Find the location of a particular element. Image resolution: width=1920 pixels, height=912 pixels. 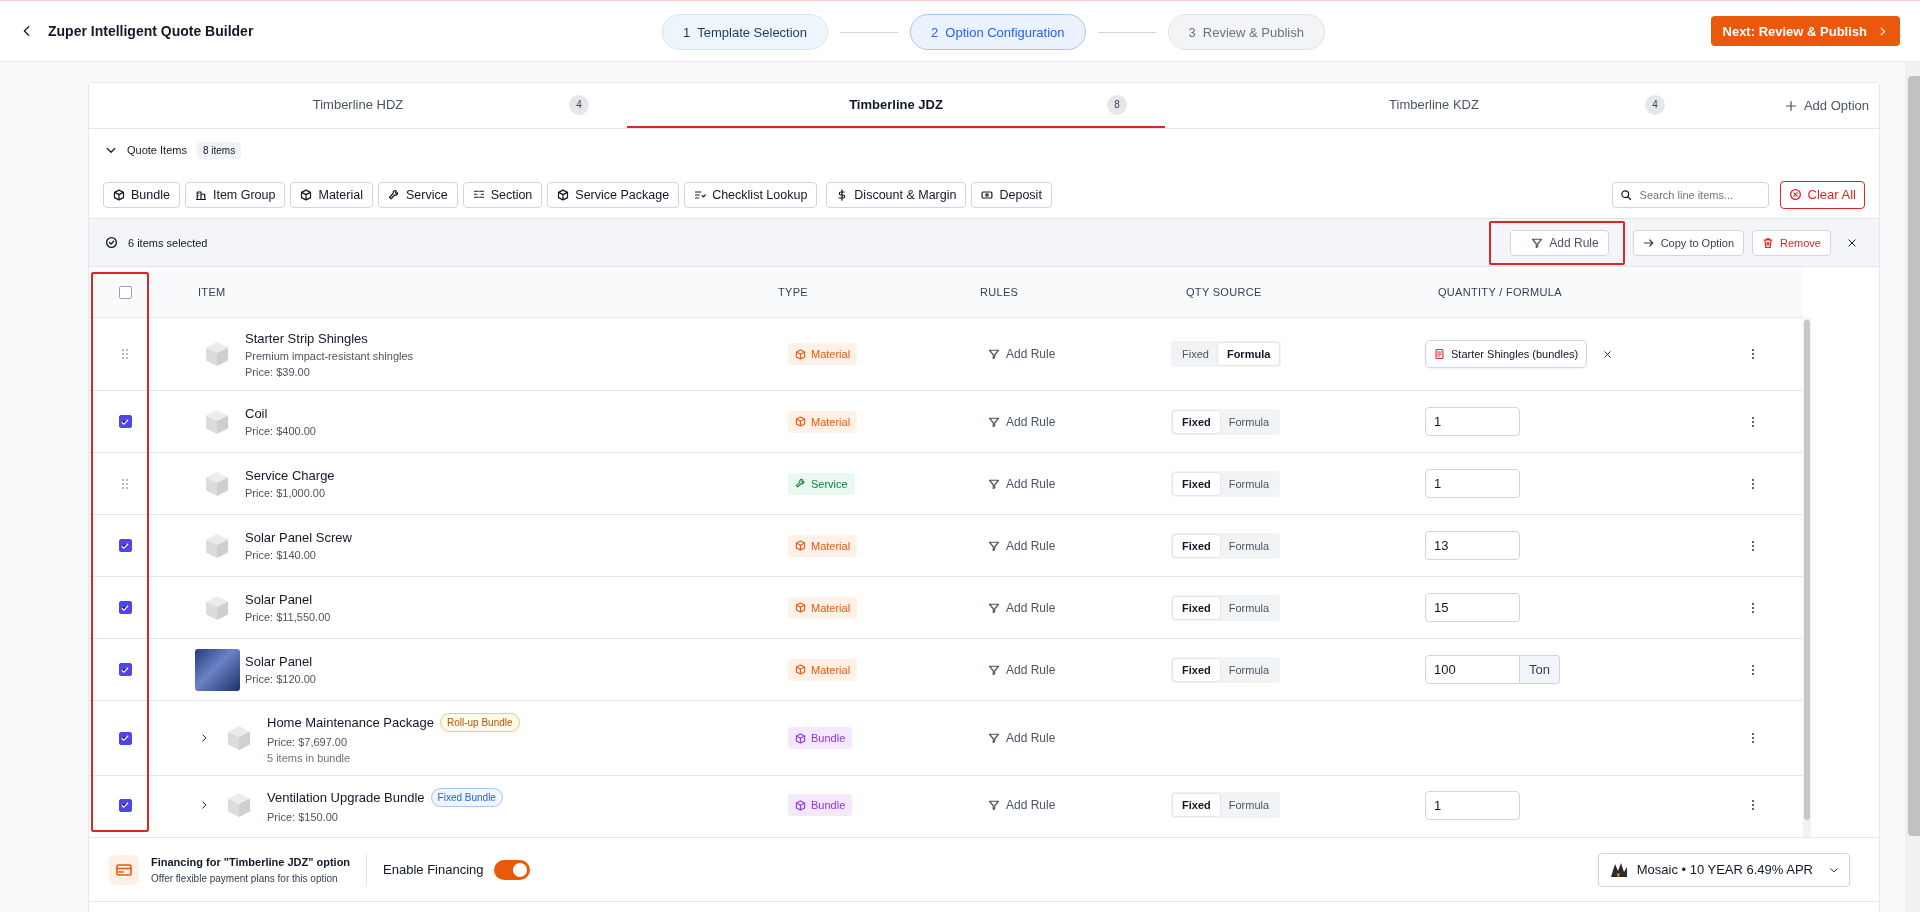

clear-all-button: Clear All is located at coordinates (1822, 194).